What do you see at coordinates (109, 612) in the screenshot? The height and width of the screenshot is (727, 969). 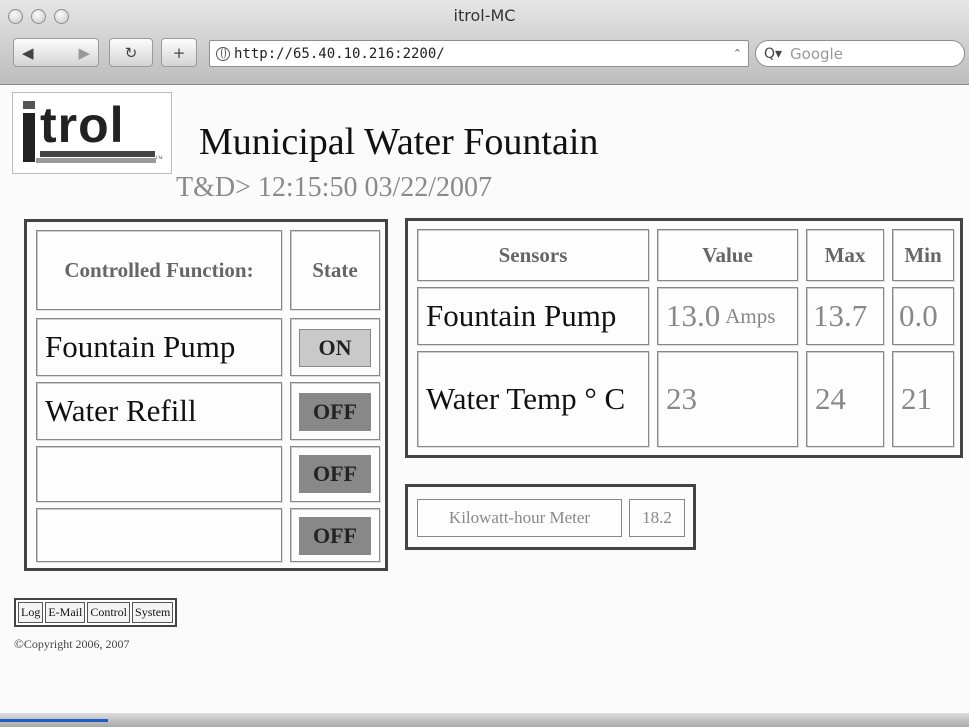 I see `tab-control: Control` at bounding box center [109, 612].